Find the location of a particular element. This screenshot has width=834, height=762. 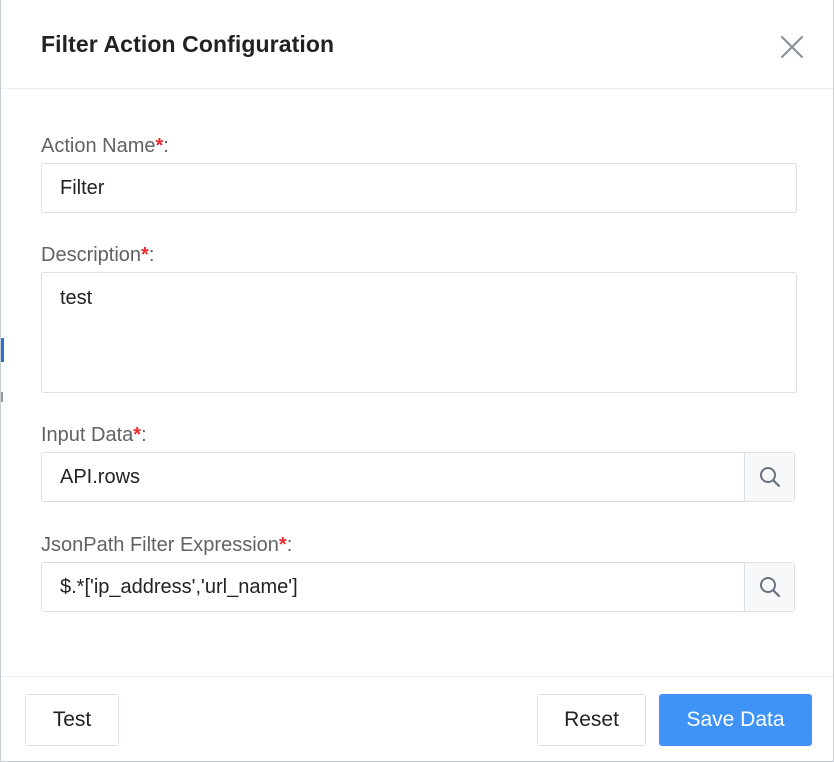

jsonpath-group: $.*['ip_address','url_name'] is located at coordinates (418, 587).